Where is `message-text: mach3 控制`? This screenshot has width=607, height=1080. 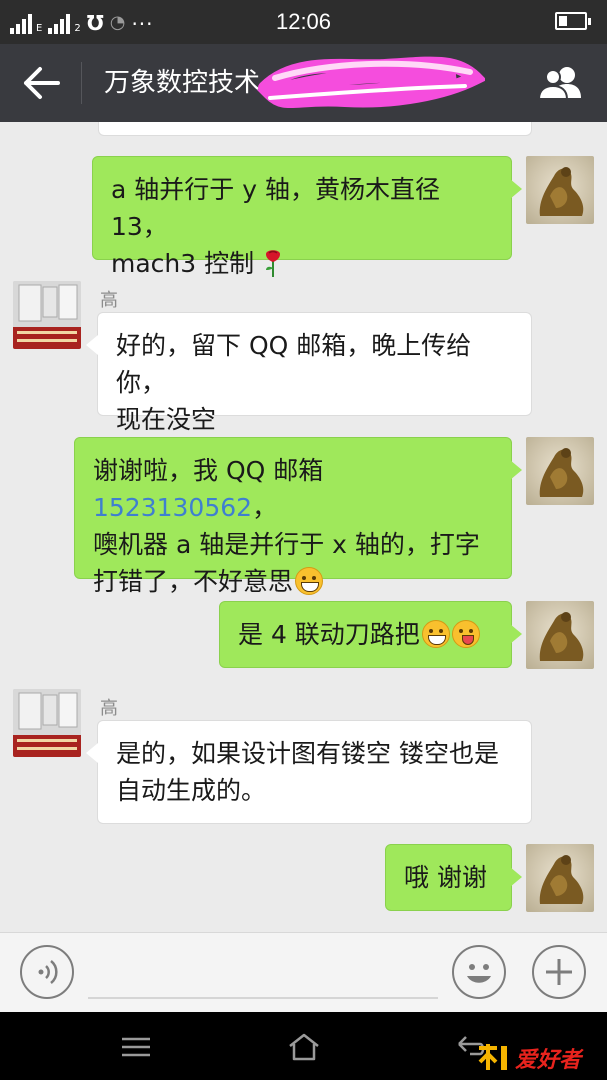
message-text: mach3 控制 is located at coordinates (183, 263).